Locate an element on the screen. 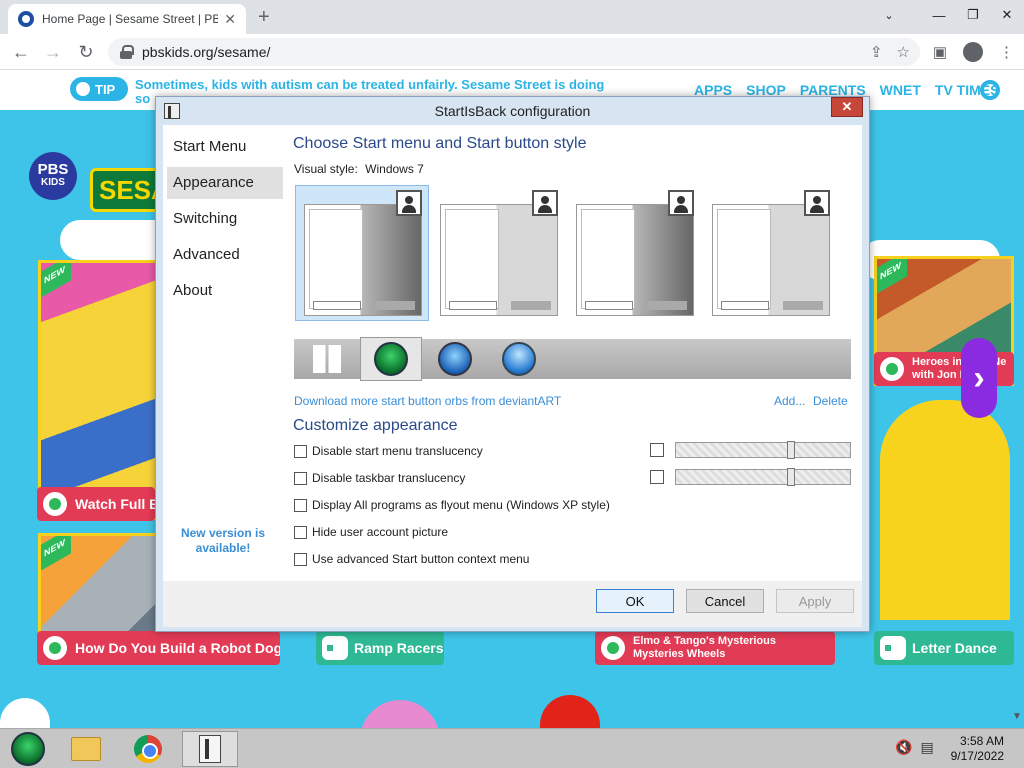 The width and height of the screenshot is (1024, 768). option-disable-taskbar-translucency: Disable taskbar translucency is located at coordinates (379, 478).